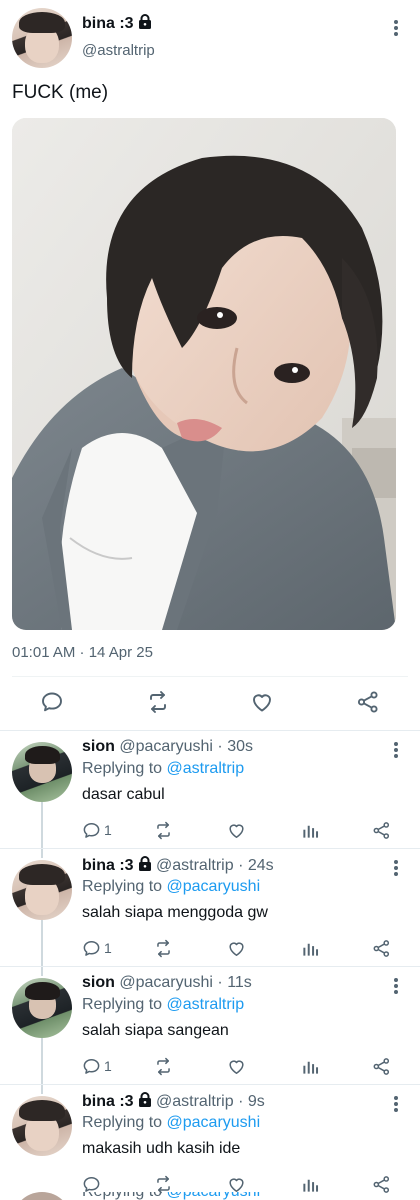  What do you see at coordinates (82, 652) in the screenshot?
I see `tweet-timestamp: 01:01 AM · 14 Apr 25` at bounding box center [82, 652].